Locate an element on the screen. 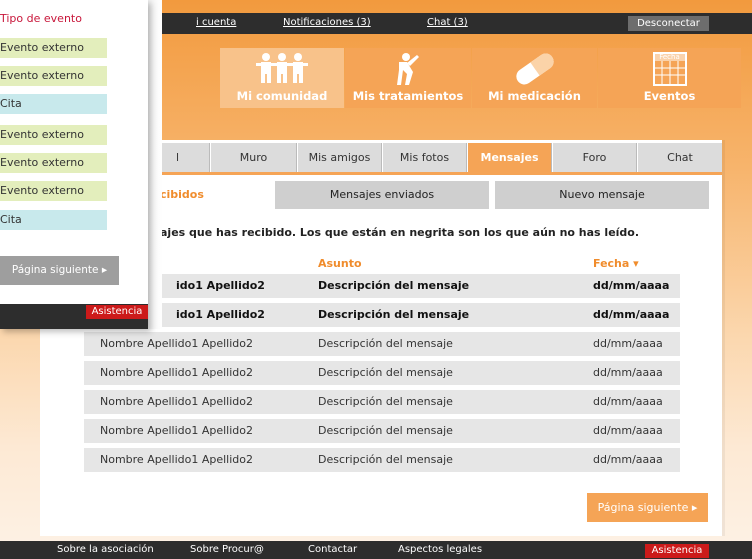 This screenshot has height=559, width=752. nav-my-community: Mi comunidad is located at coordinates (282, 78).